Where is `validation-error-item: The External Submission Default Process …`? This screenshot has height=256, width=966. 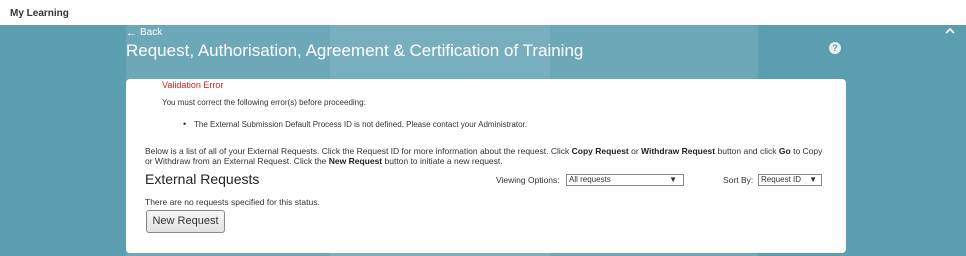 validation-error-item: The External Submission Default Process … is located at coordinates (355, 124).